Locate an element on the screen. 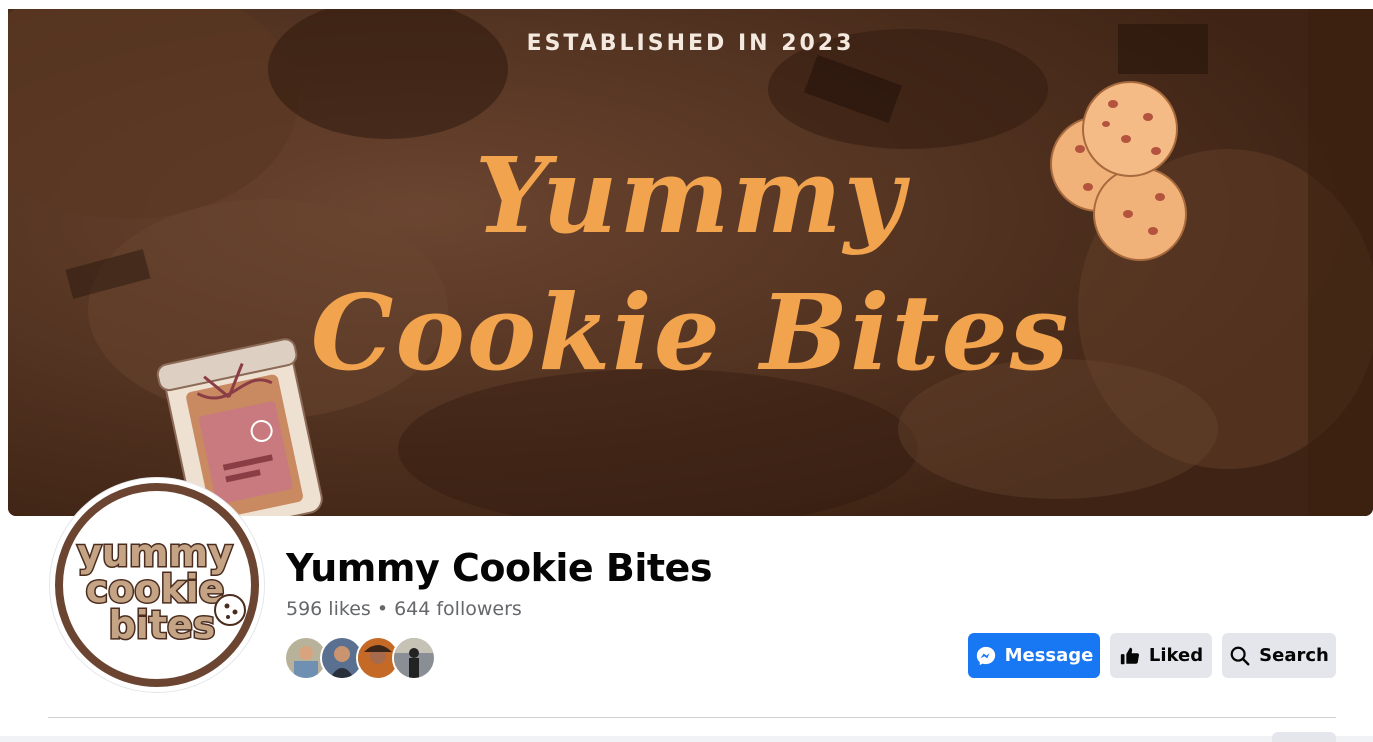  liked-button-label: Liked is located at coordinates (1176, 655).